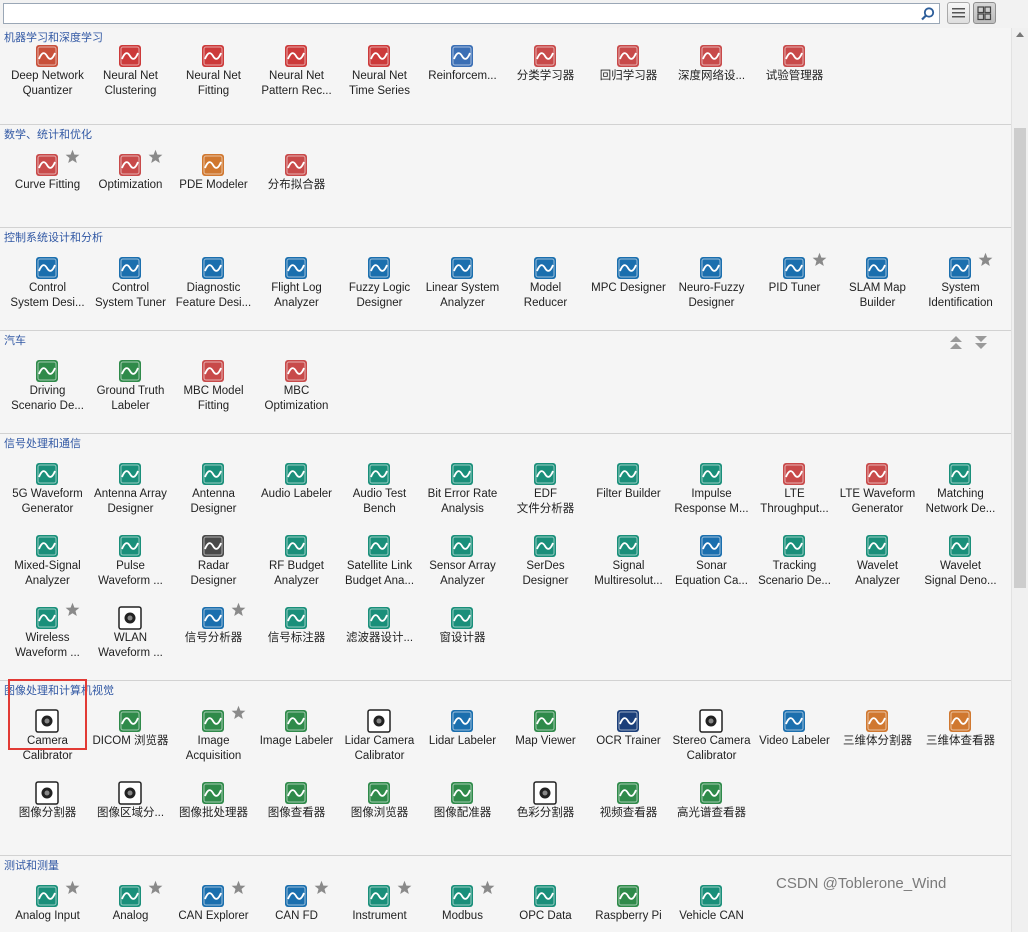 The image size is (1028, 932). Describe the element at coordinates (296, 292) in the screenshot. I see `app-tile: Flight Log Analyzer` at that location.